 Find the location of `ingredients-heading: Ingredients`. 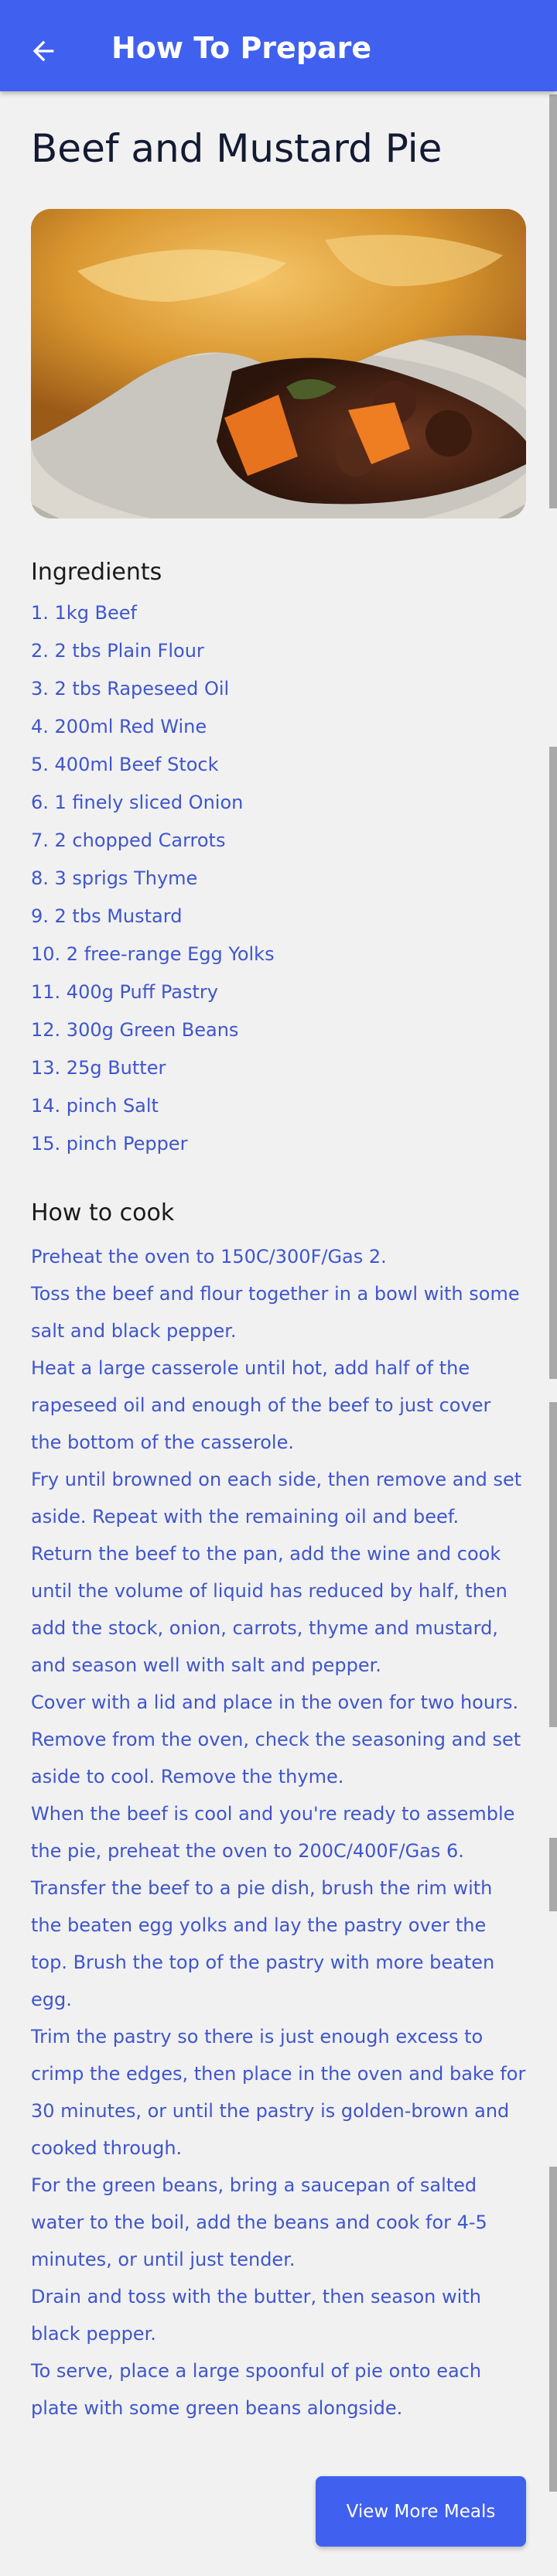

ingredients-heading: Ingredients is located at coordinates (96, 572).